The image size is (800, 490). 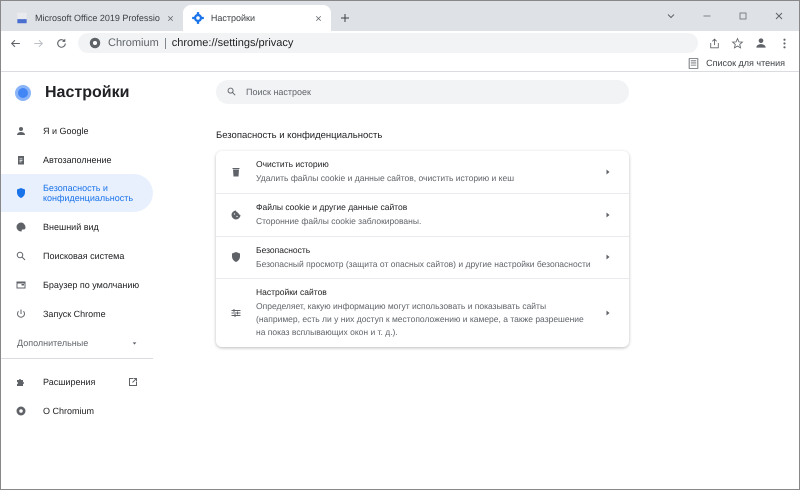 I want to click on sidebar-item: Запуск Chrome, so click(x=77, y=313).